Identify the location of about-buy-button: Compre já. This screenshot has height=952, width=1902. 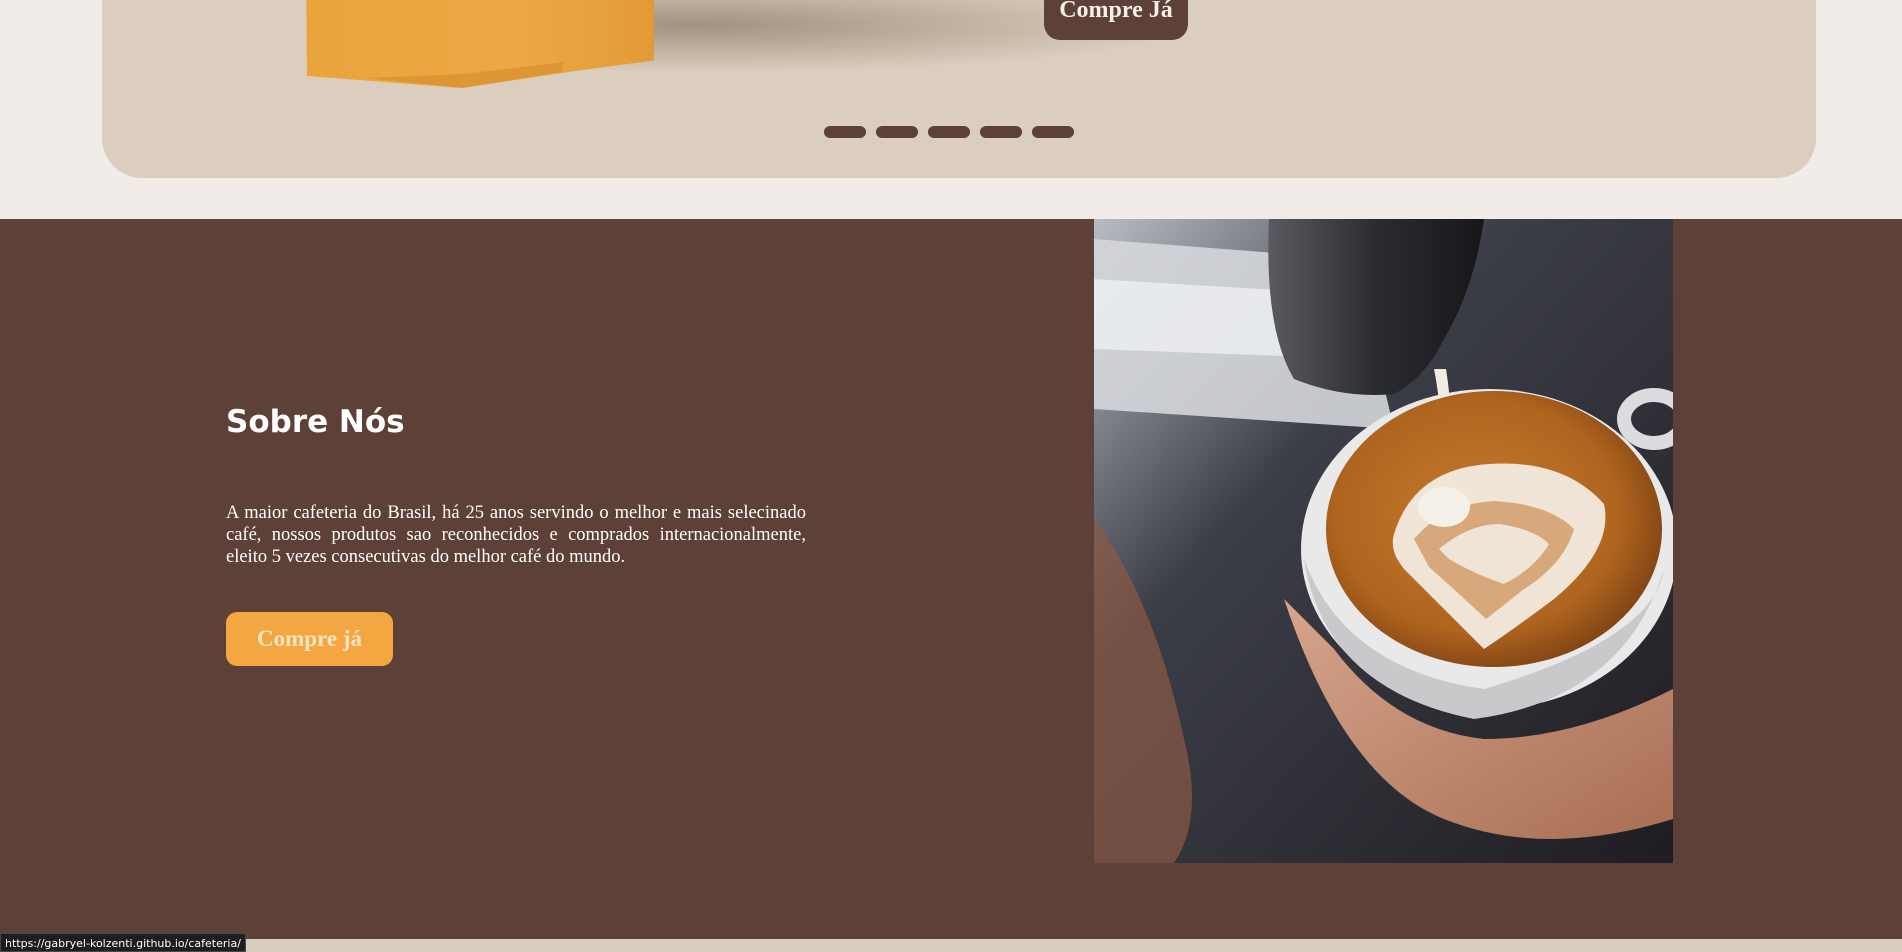
(309, 639).